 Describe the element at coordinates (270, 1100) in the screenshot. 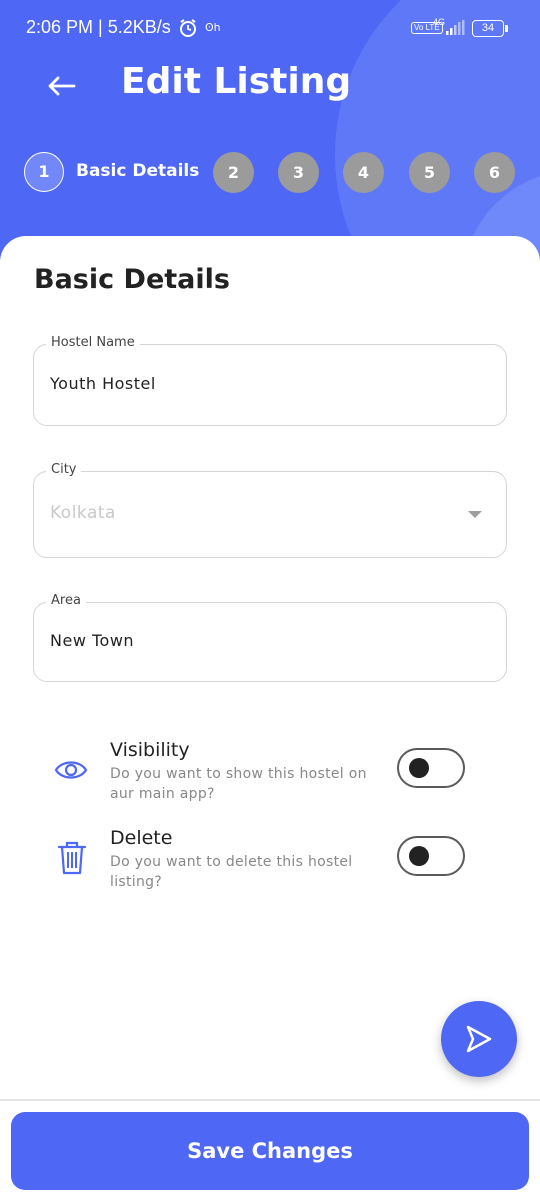

I see `bottom-divider` at that location.